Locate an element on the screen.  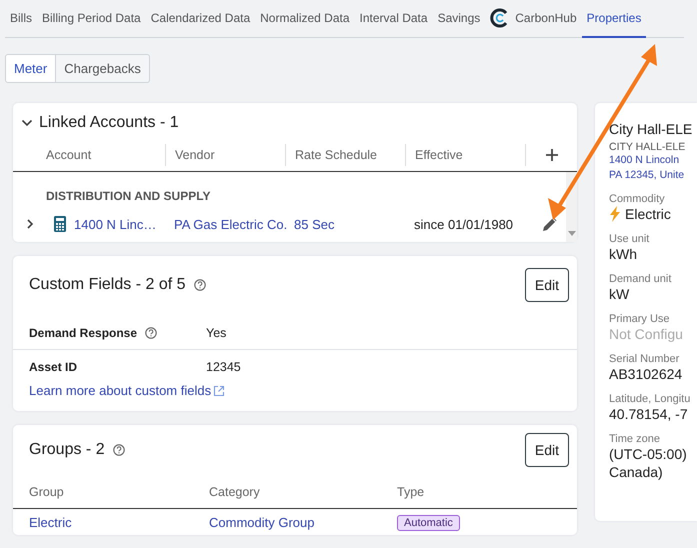
sub-tab: Meter is located at coordinates (30, 68).